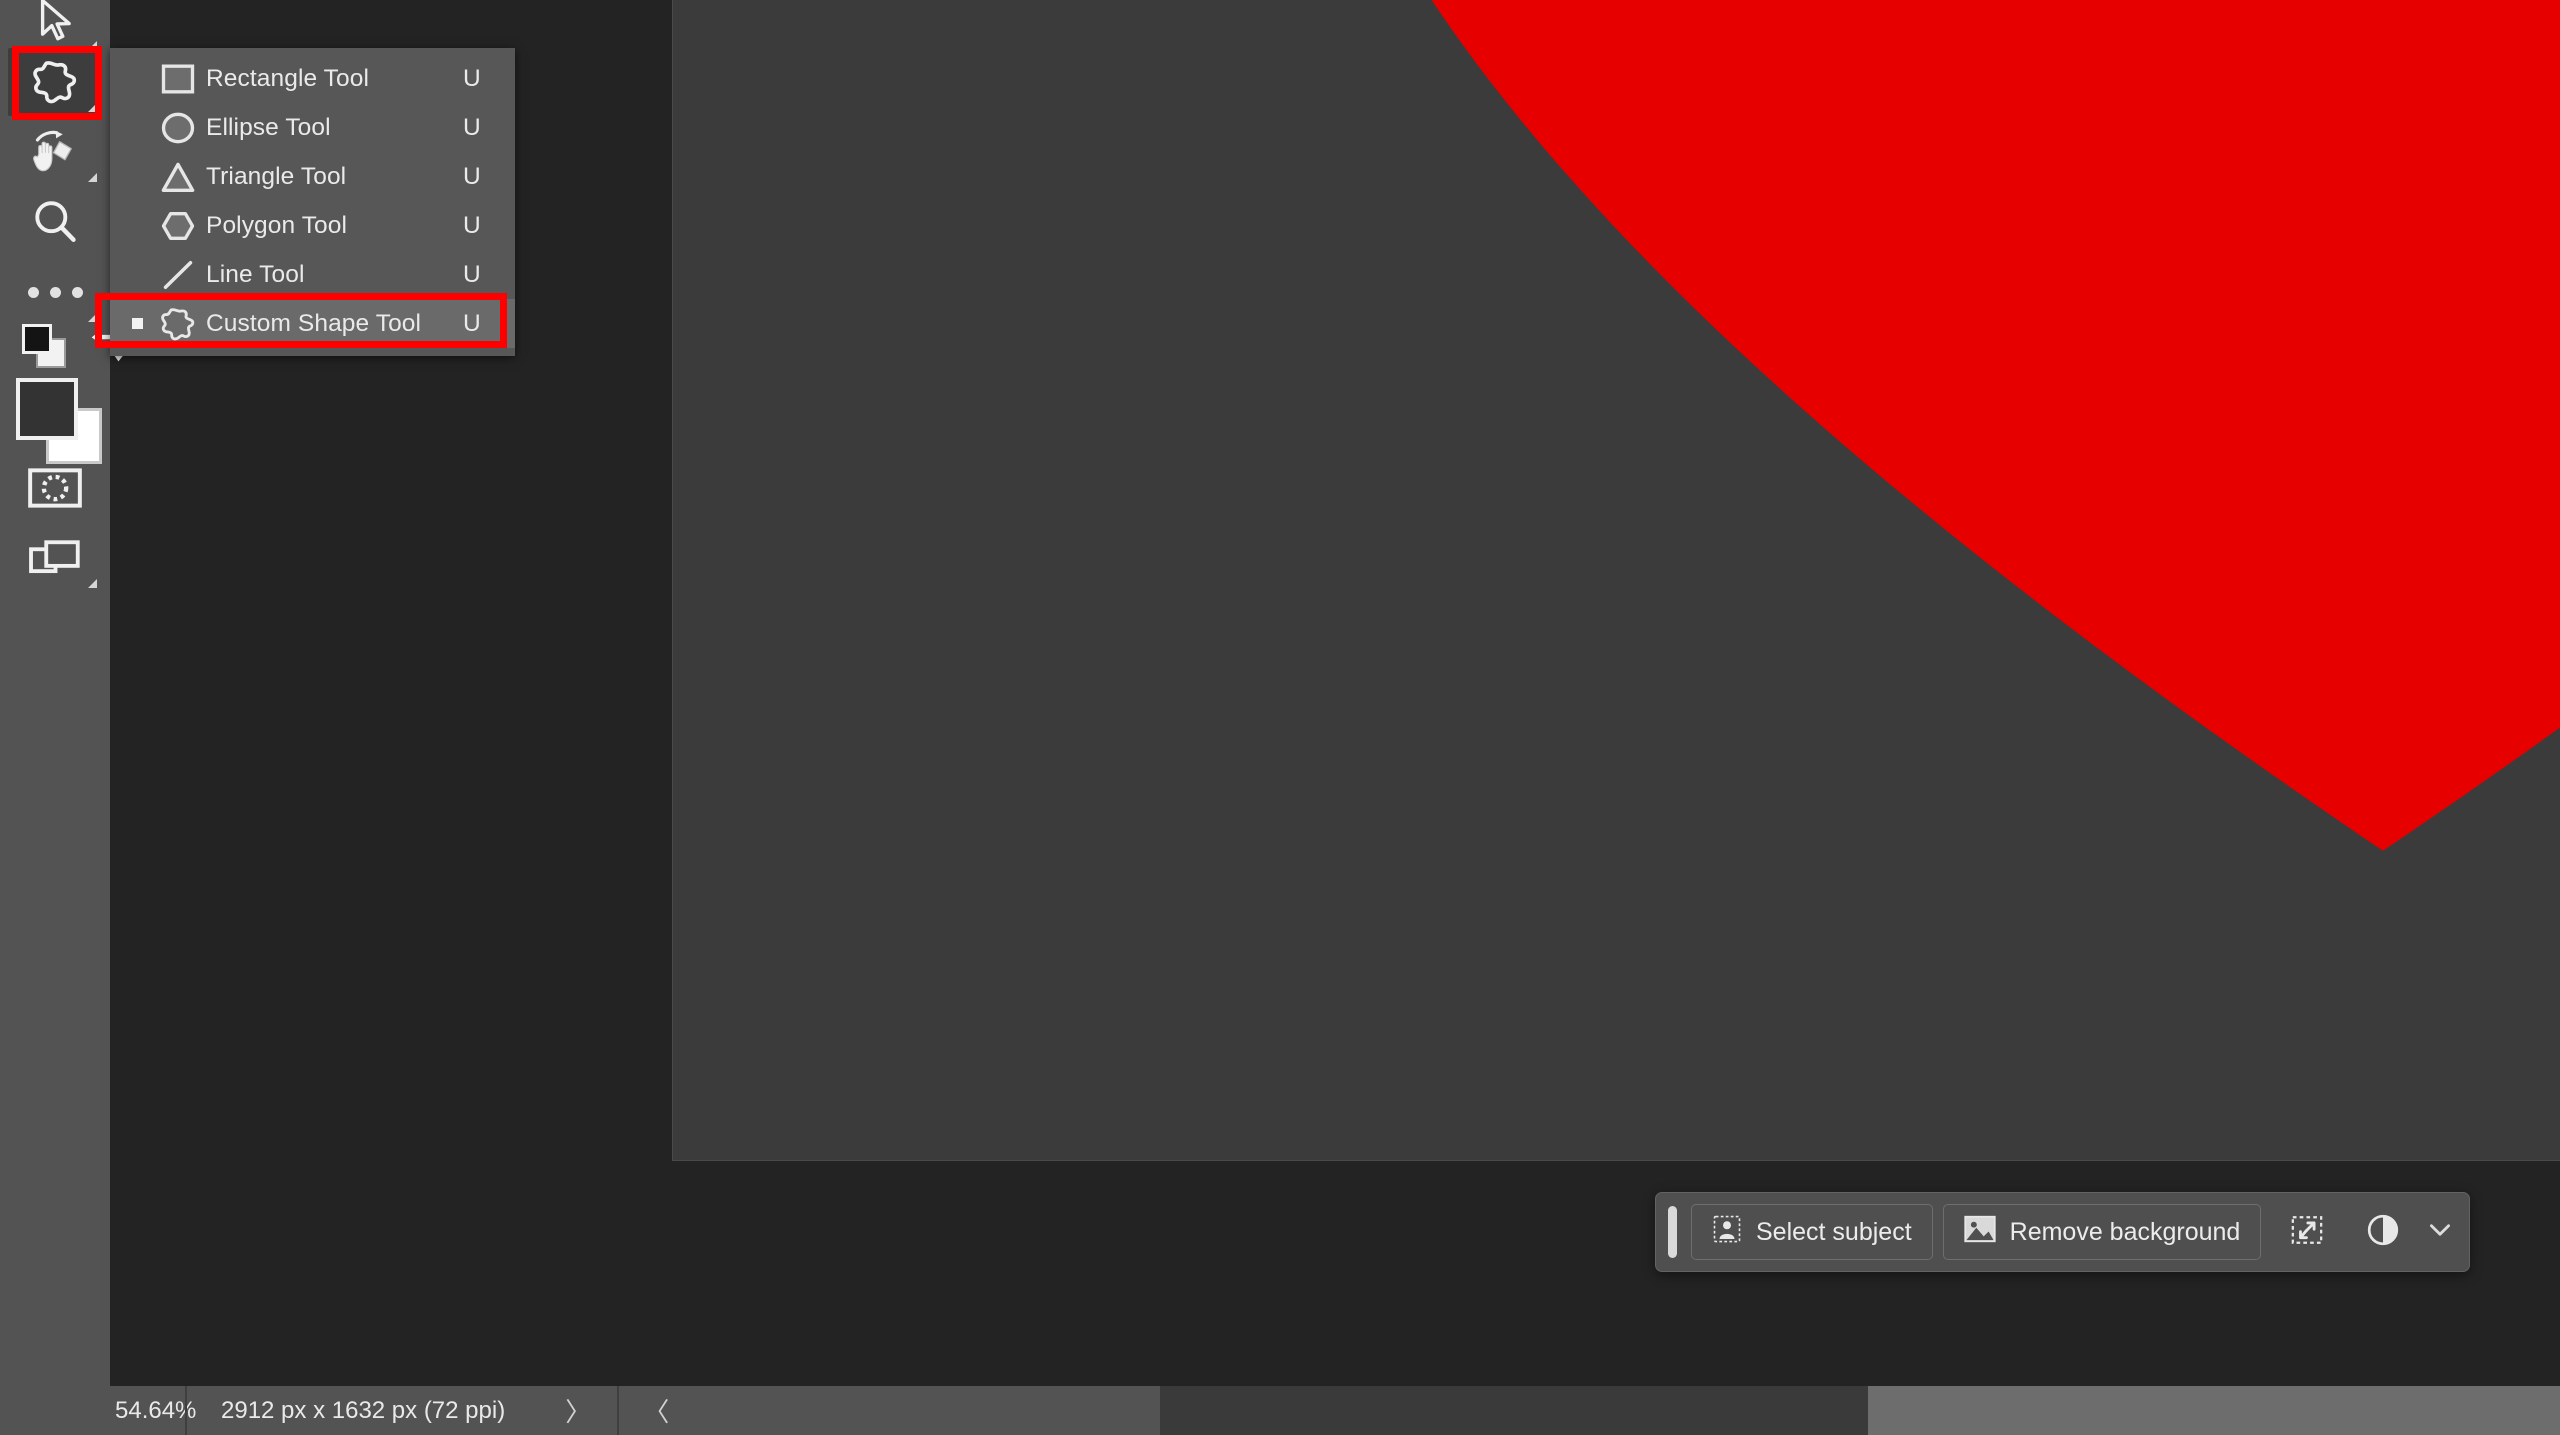  What do you see at coordinates (2125, 1231) in the screenshot?
I see `remove-background-label: Remove background` at bounding box center [2125, 1231].